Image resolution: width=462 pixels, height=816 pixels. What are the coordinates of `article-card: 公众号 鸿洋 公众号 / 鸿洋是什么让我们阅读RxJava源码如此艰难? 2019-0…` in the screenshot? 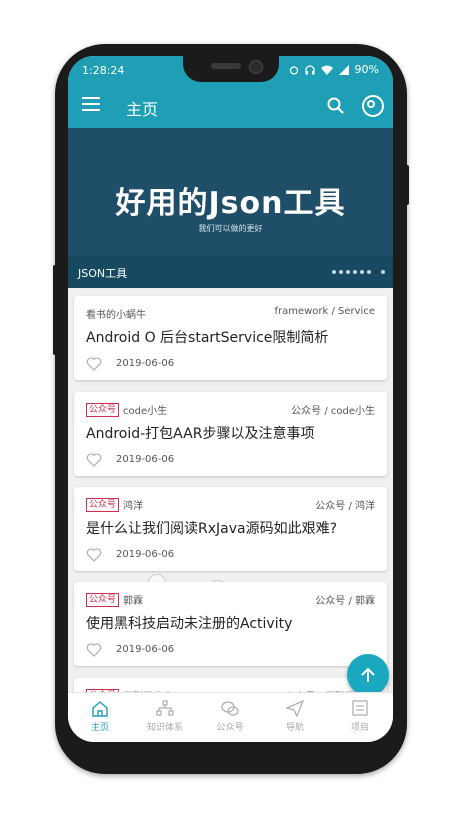 It's located at (230, 529).